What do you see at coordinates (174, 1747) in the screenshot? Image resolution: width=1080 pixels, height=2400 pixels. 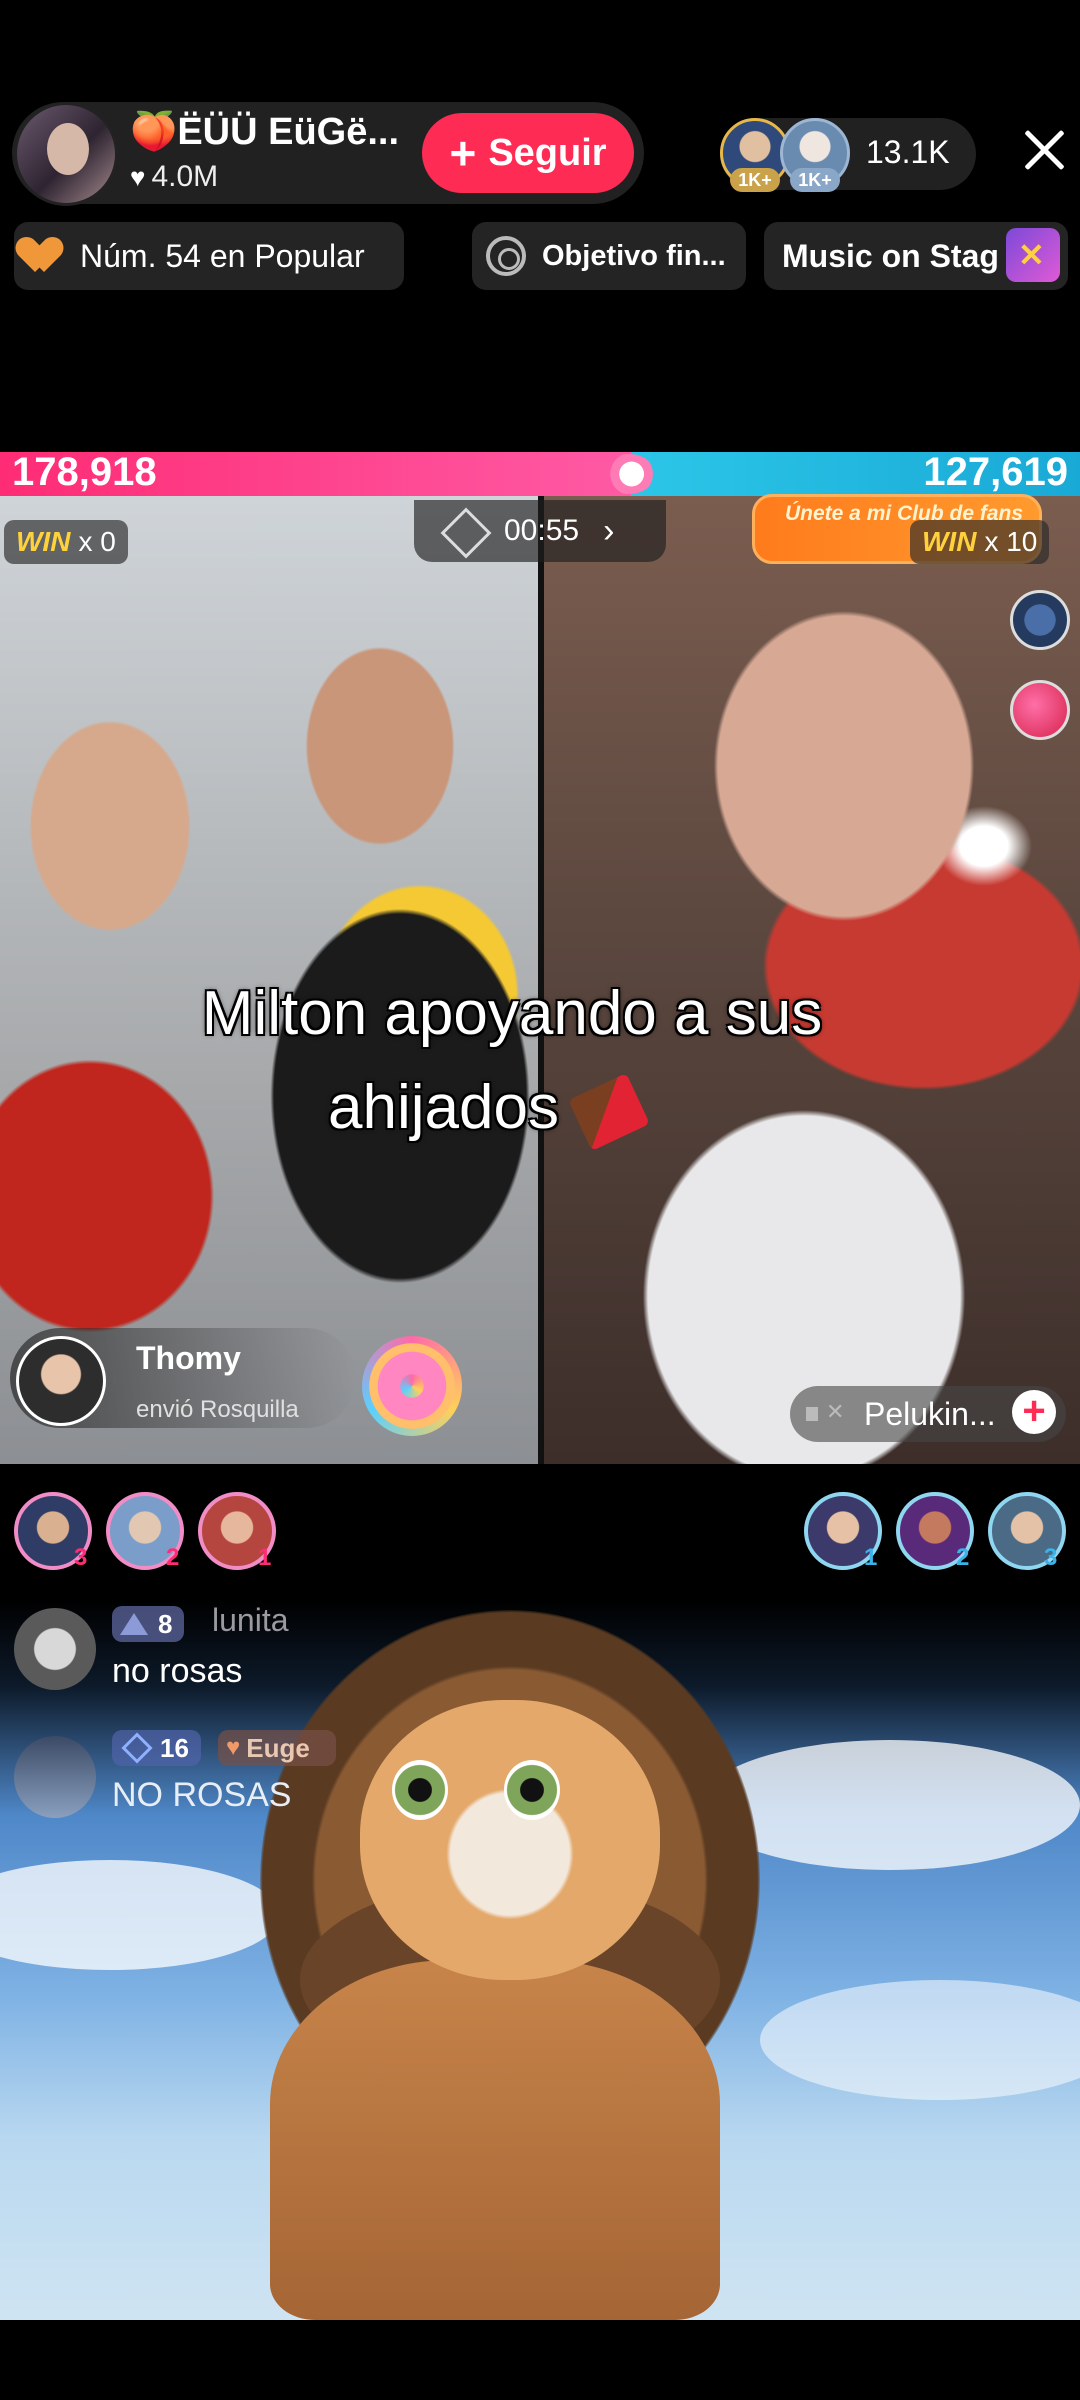 I see `level-number: 16` at bounding box center [174, 1747].